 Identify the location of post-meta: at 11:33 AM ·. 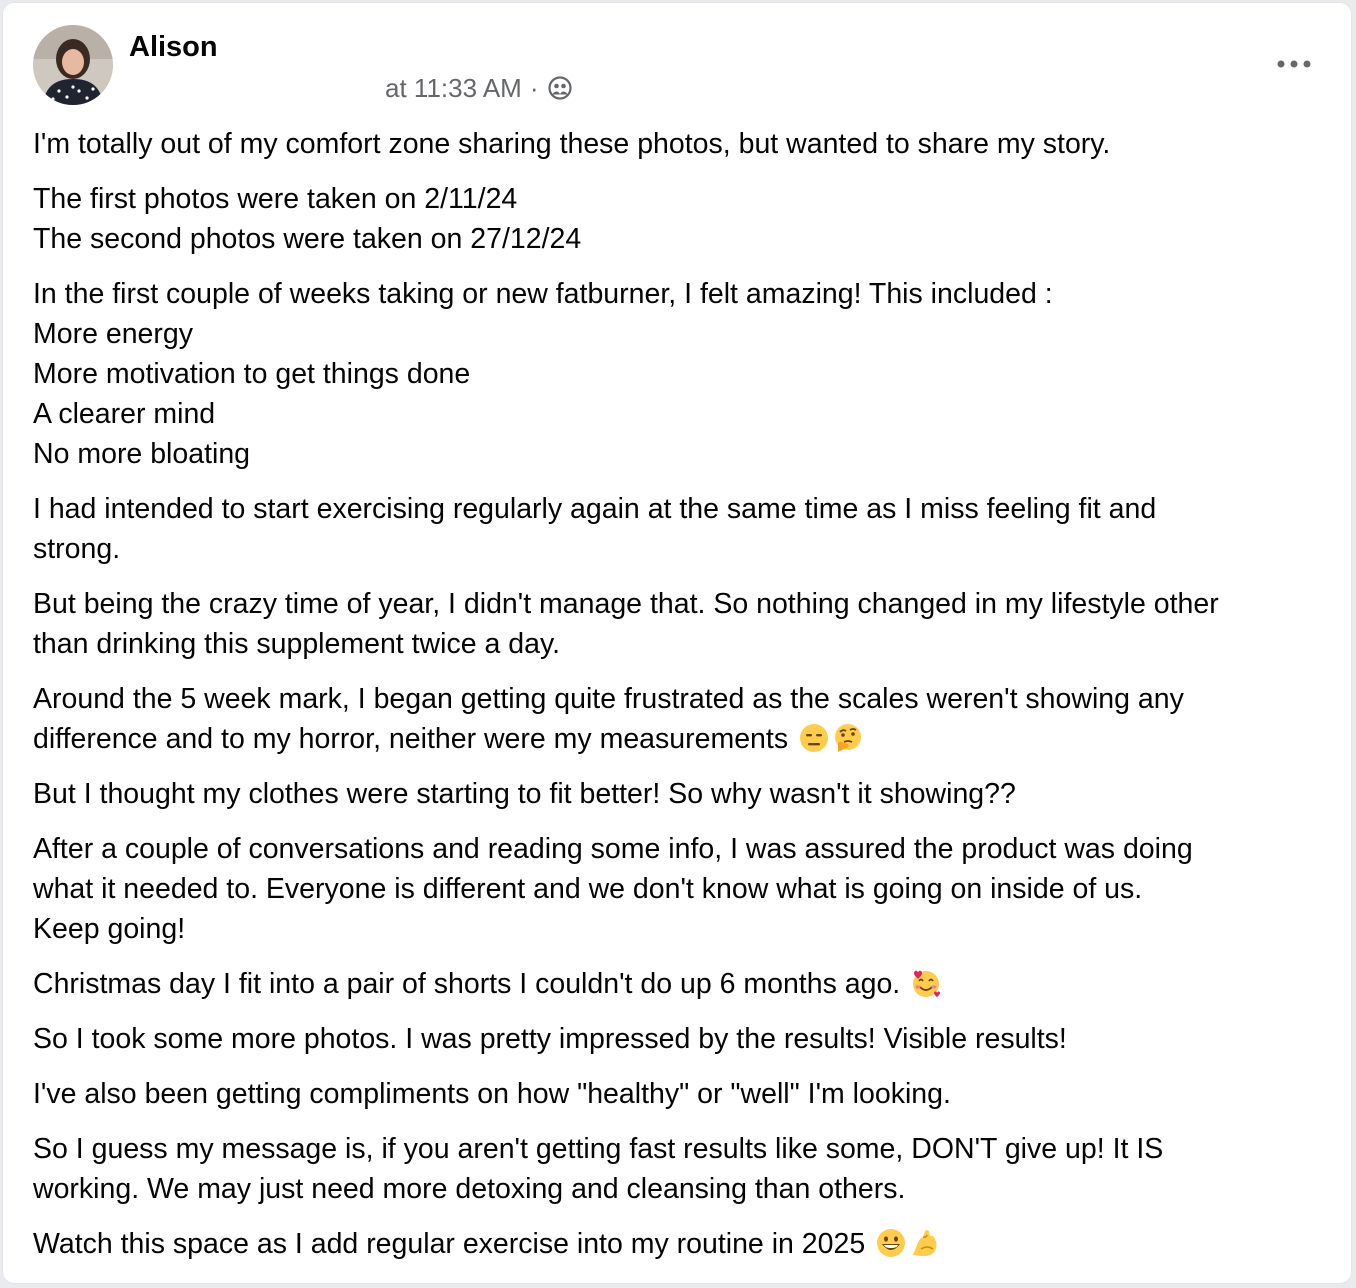
(479, 88).